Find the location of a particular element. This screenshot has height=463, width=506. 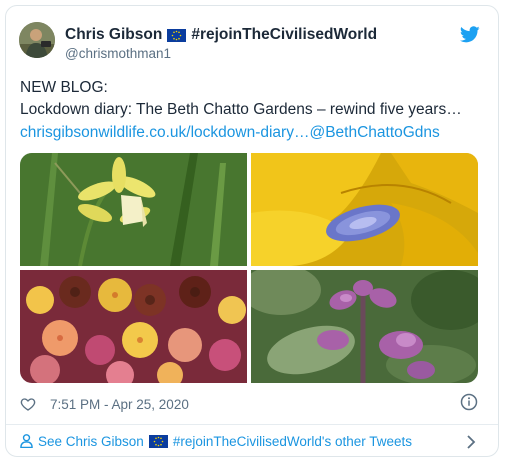

display-name-first: Chris Gibson is located at coordinates (113, 35).